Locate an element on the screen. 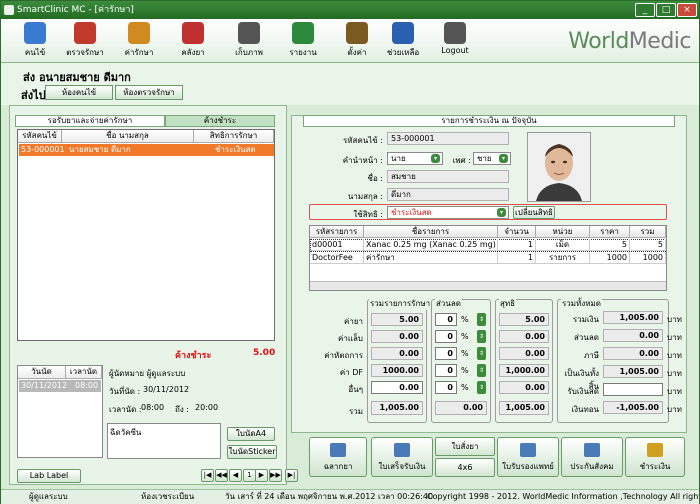 Image resolution: width=700 pixels, height=504 pixels. pager-button: ▶▶ is located at coordinates (275, 475).